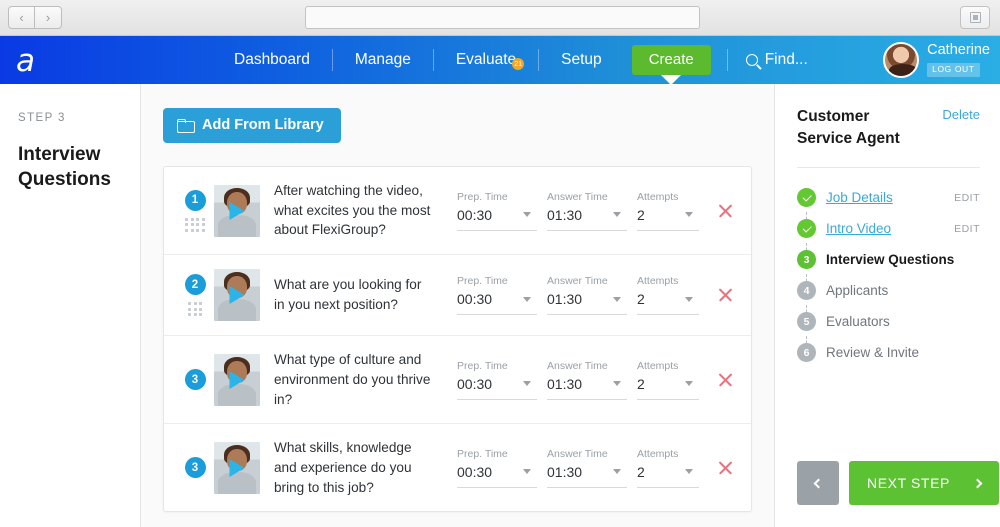 This screenshot has width=1000, height=527. What do you see at coordinates (859, 197) in the screenshot?
I see `sidebar-item-label: Job Details` at bounding box center [859, 197].